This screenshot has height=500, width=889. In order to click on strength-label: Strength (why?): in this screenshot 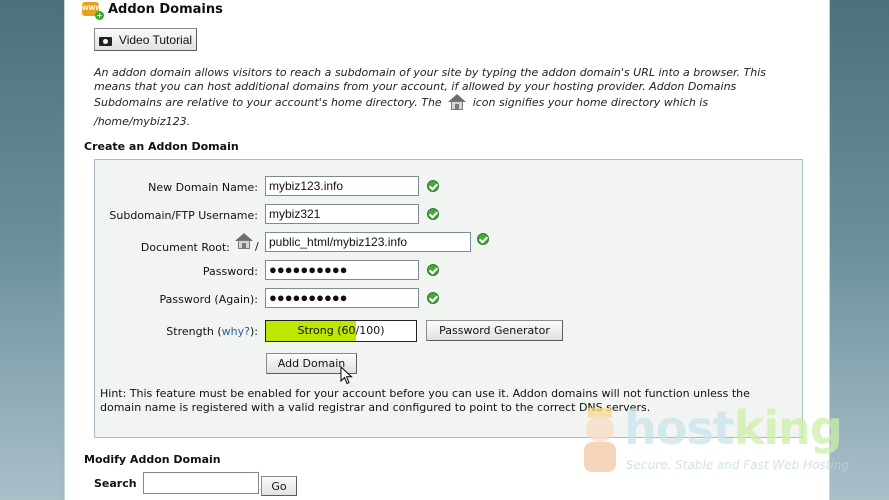, I will do `click(212, 331)`.